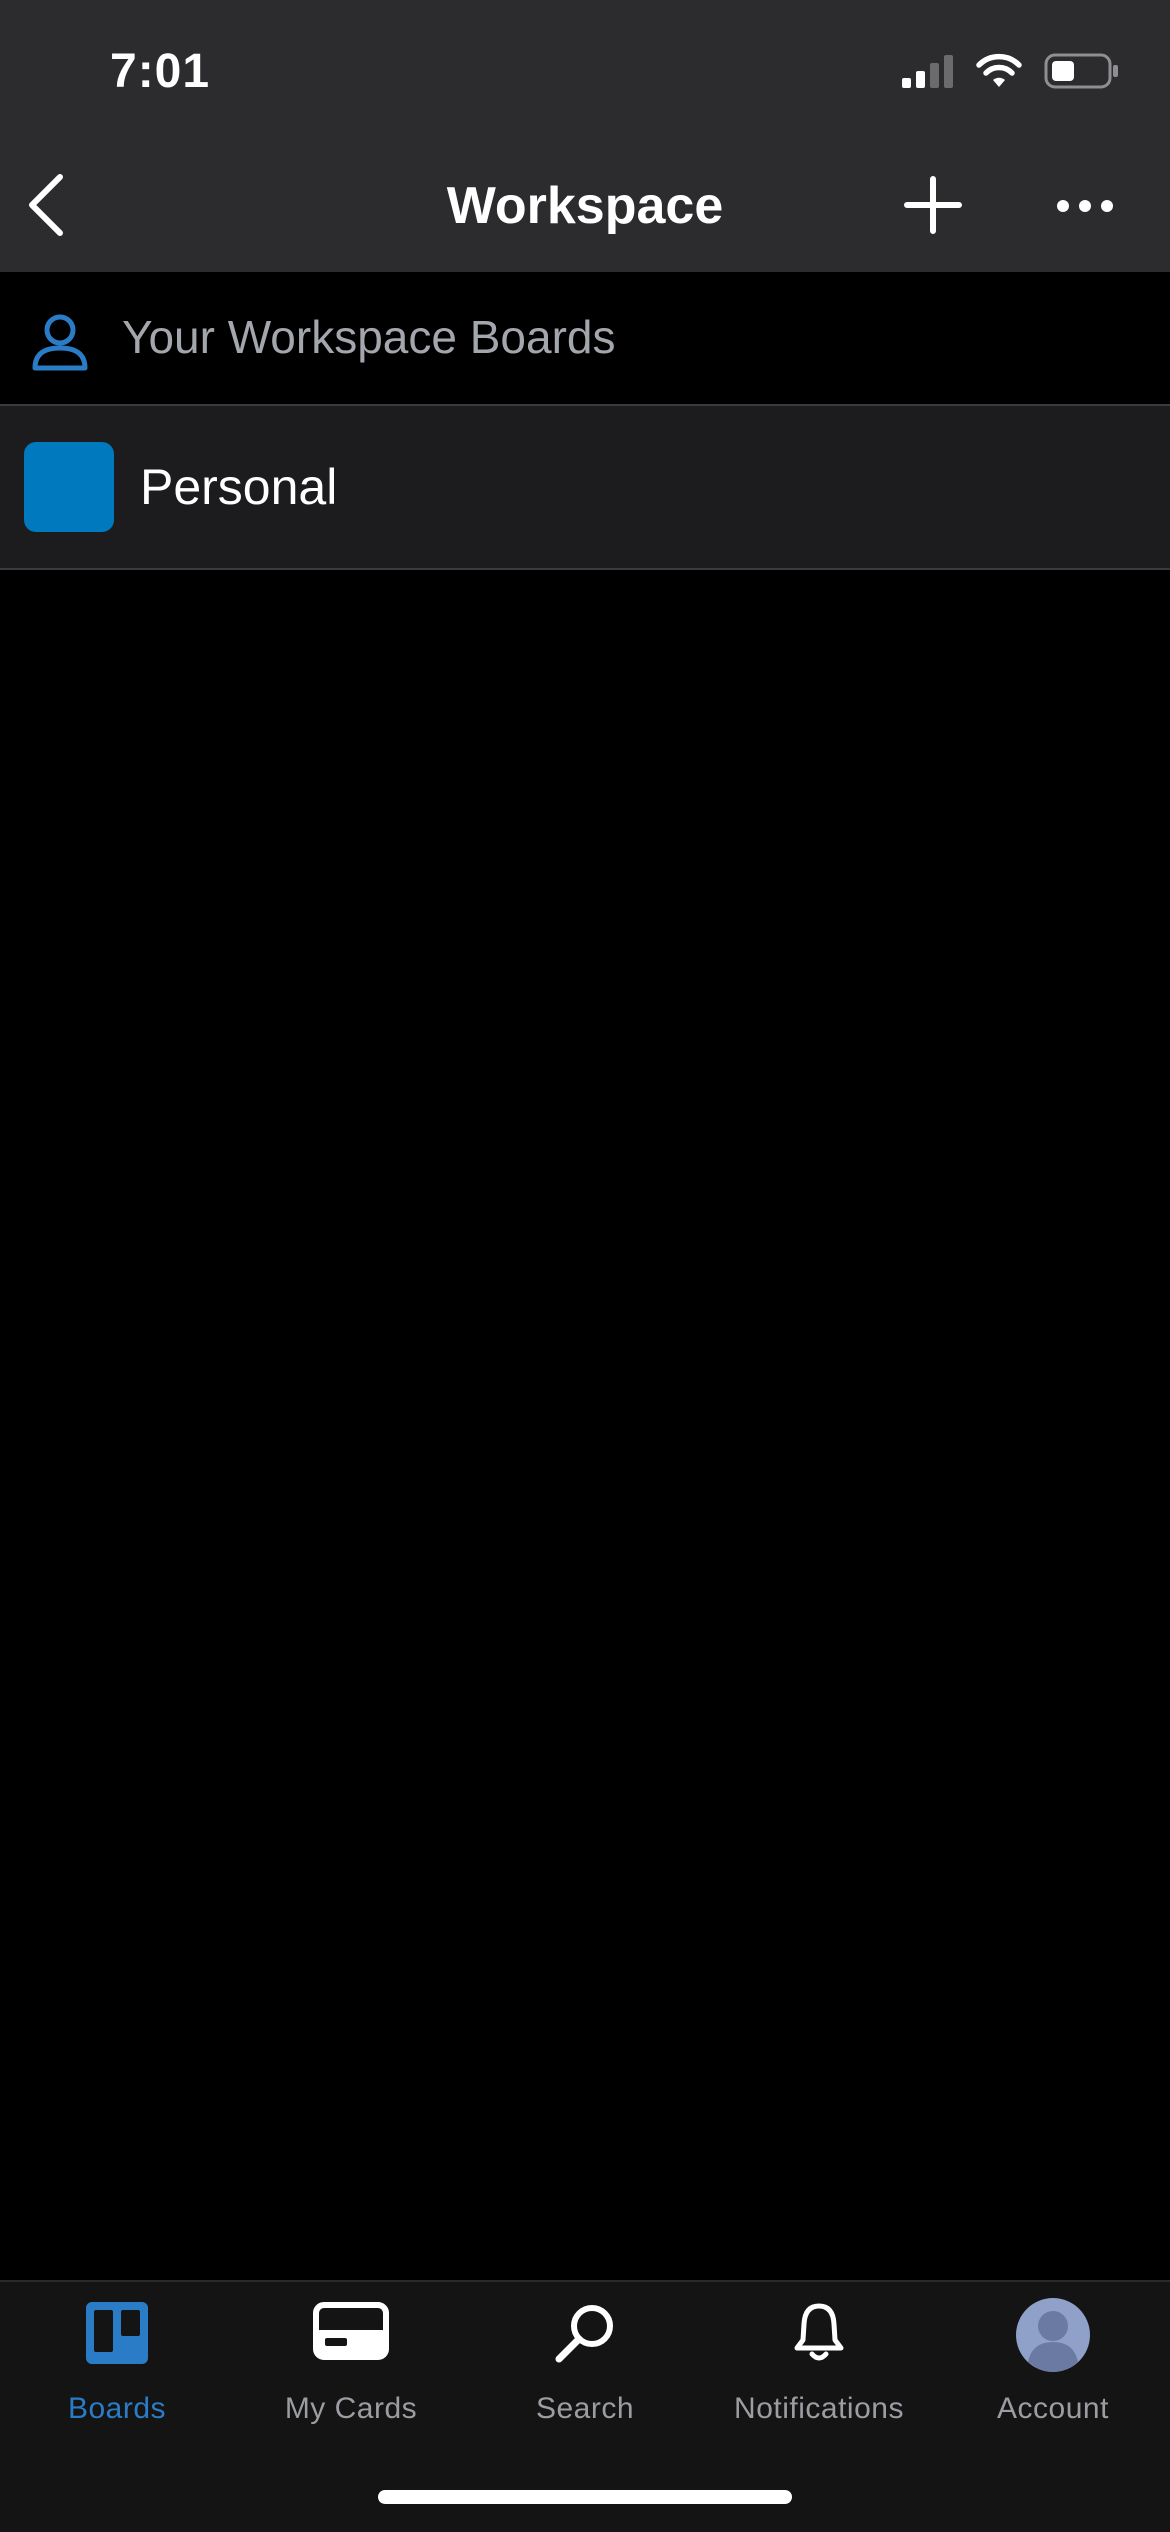 The height and width of the screenshot is (2532, 1170). I want to click on more-options-button, so click(1085, 206).